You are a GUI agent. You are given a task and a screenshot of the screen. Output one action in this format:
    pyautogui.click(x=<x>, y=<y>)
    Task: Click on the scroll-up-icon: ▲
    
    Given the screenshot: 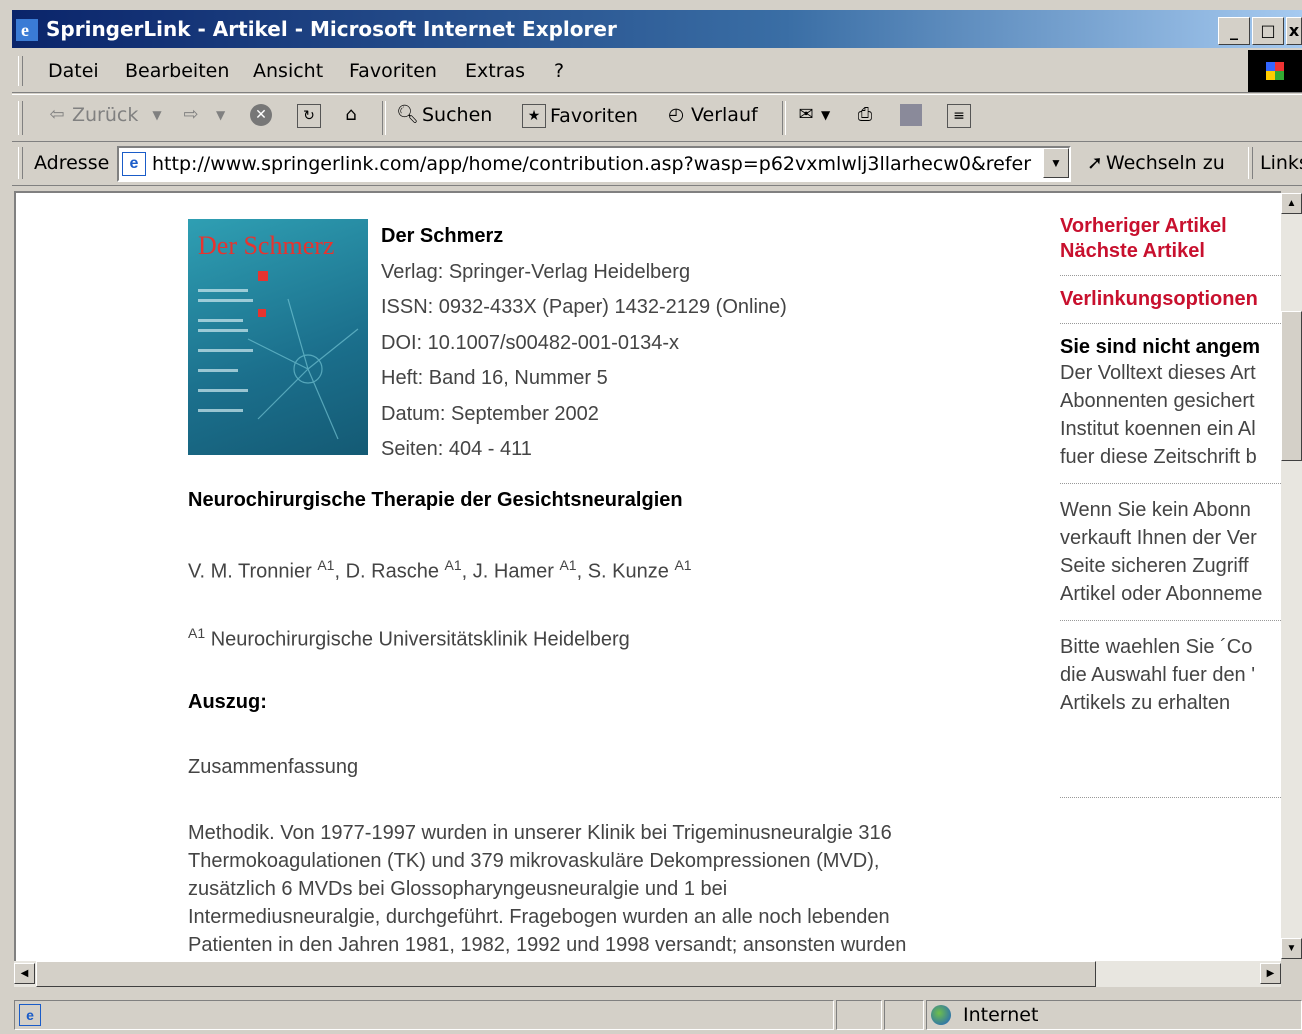 What is the action you would take?
    pyautogui.click(x=1291, y=203)
    